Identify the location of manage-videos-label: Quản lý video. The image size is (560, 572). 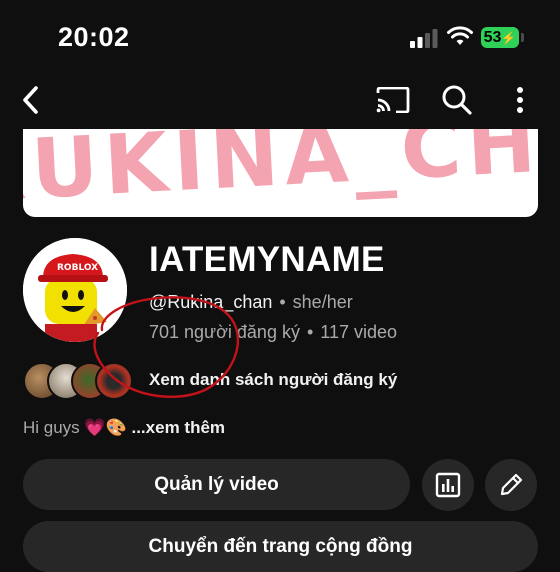
(216, 484).